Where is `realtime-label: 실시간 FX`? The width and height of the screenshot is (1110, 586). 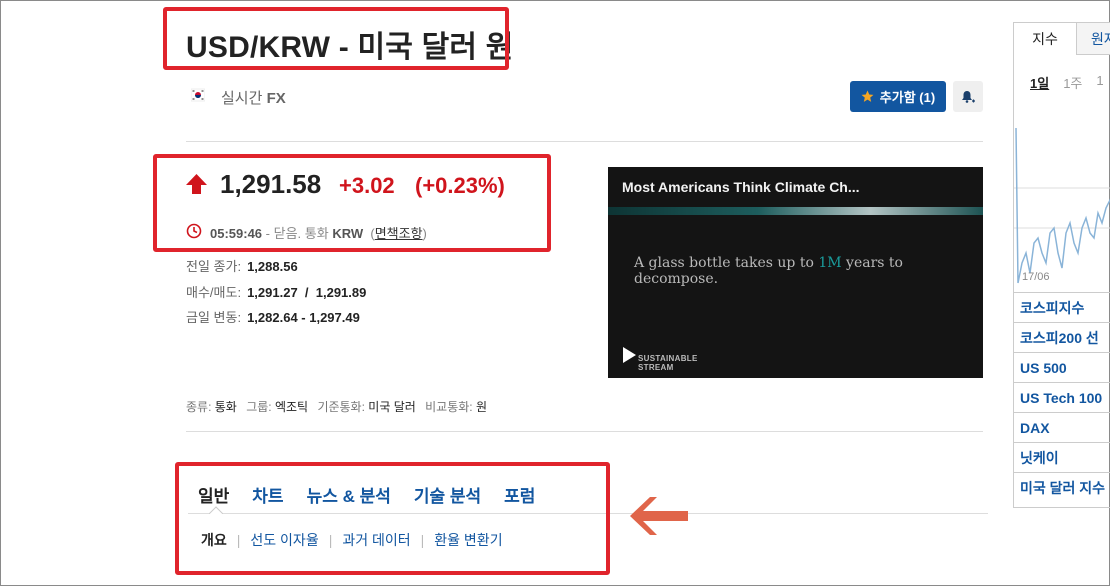 realtime-label: 실시간 FX is located at coordinates (253, 97).